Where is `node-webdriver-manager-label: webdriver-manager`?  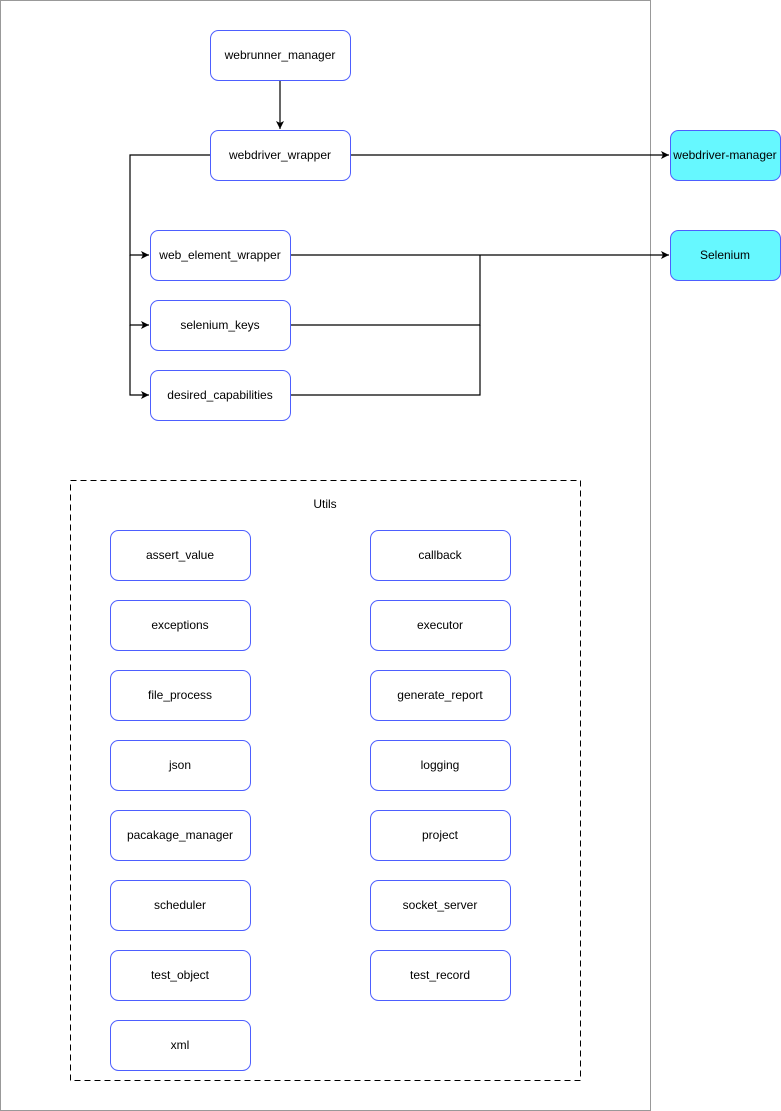 node-webdriver-manager-label: webdriver-manager is located at coordinates (724, 155).